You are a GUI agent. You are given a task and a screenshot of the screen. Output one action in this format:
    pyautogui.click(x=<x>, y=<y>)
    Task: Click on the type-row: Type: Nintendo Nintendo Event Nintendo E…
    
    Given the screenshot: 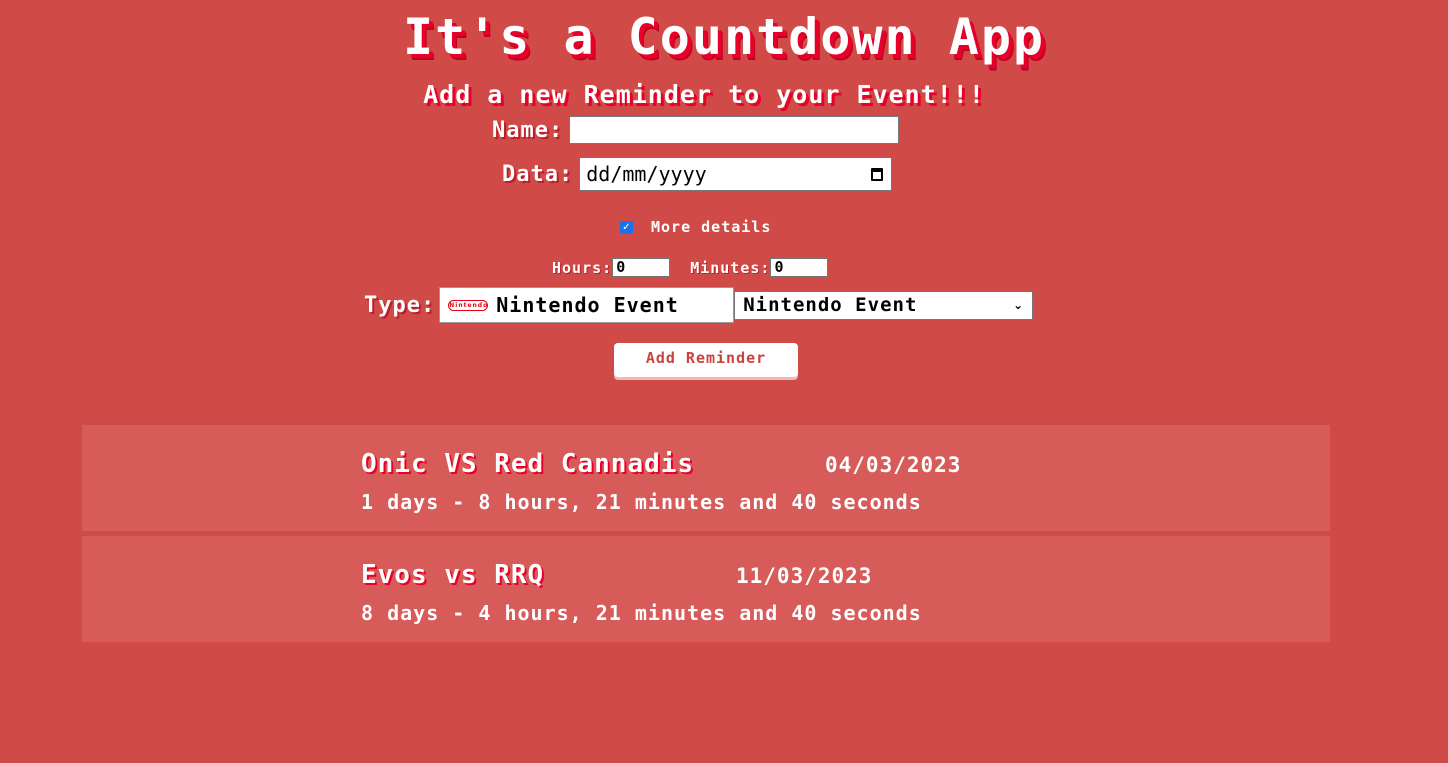 What is the action you would take?
    pyautogui.click(x=699, y=305)
    